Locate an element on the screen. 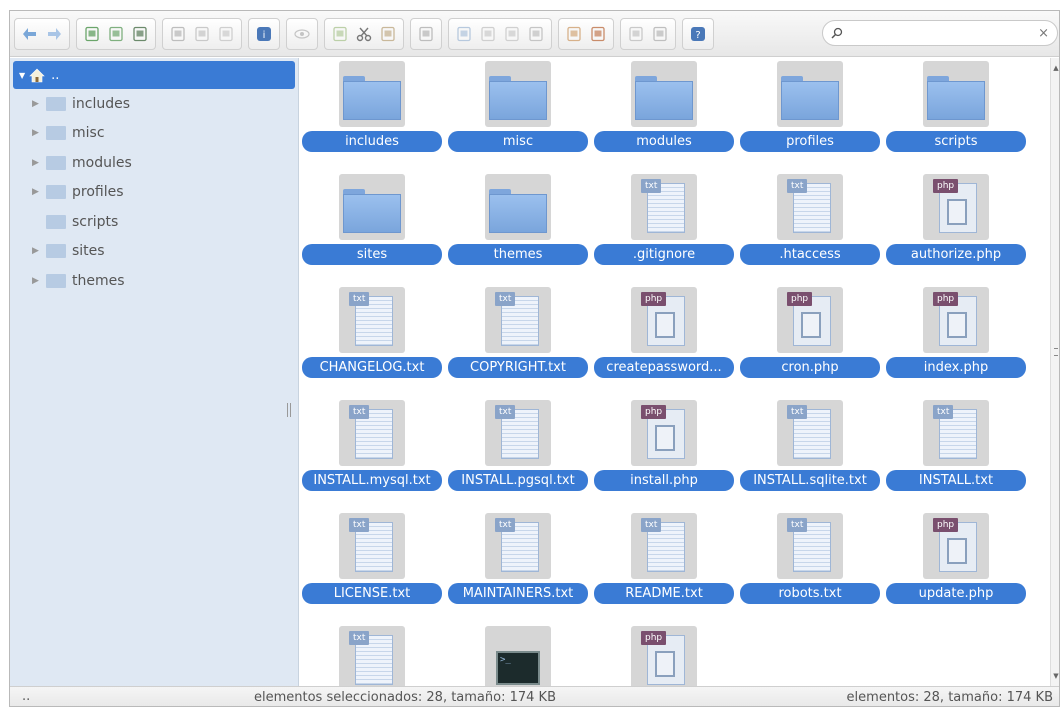 This screenshot has width=1060, height=707. extract-icon is located at coordinates (488, 34).